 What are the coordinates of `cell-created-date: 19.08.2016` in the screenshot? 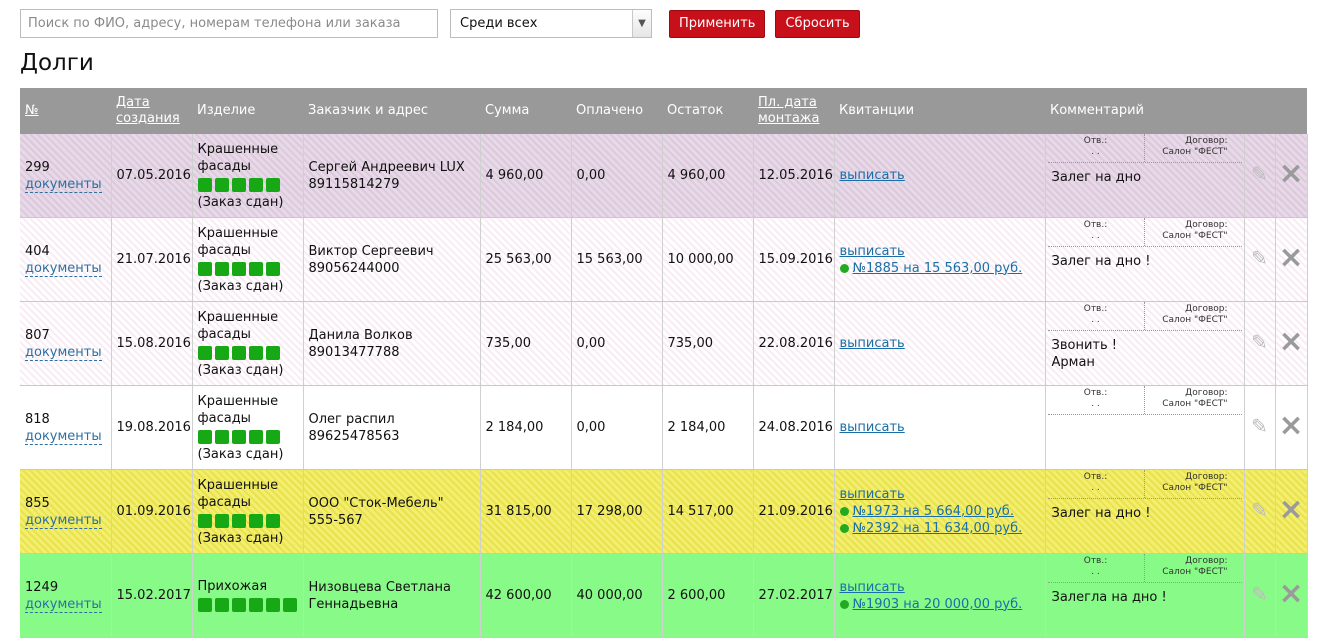 It's located at (152, 427).